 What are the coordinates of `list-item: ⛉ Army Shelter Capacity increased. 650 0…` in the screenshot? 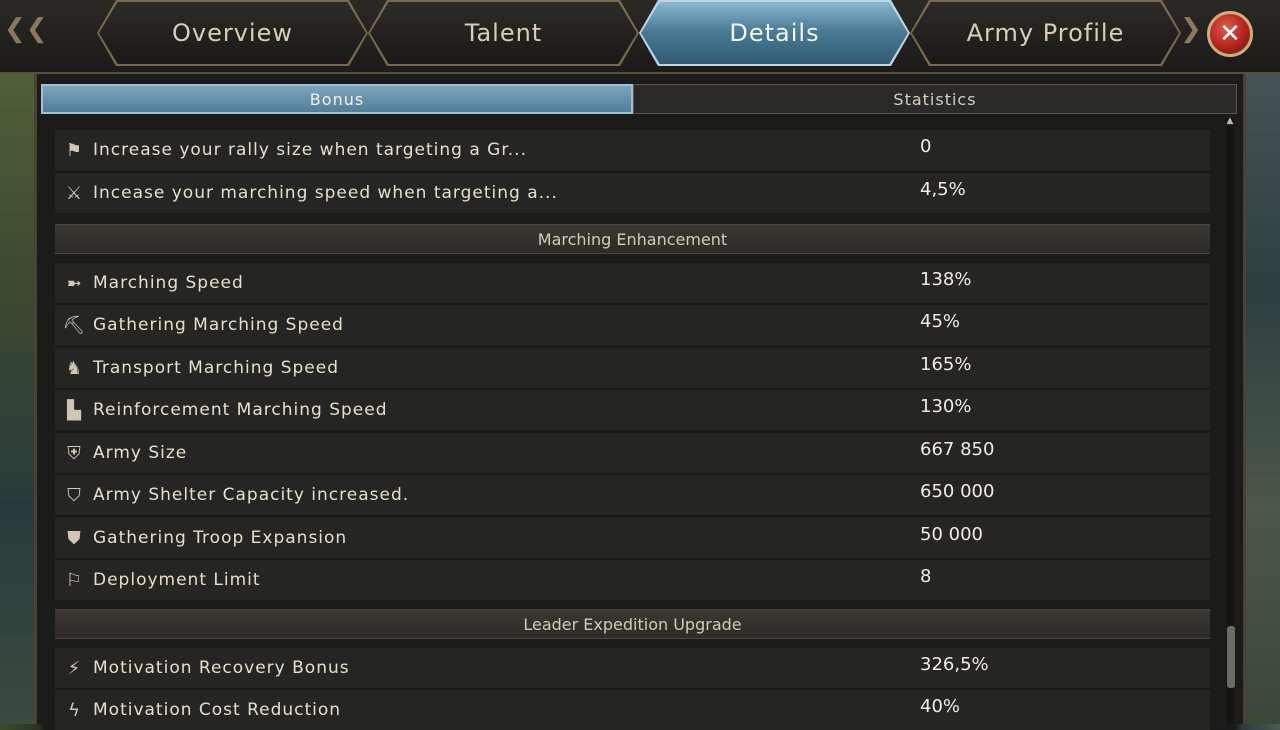 It's located at (632, 495).